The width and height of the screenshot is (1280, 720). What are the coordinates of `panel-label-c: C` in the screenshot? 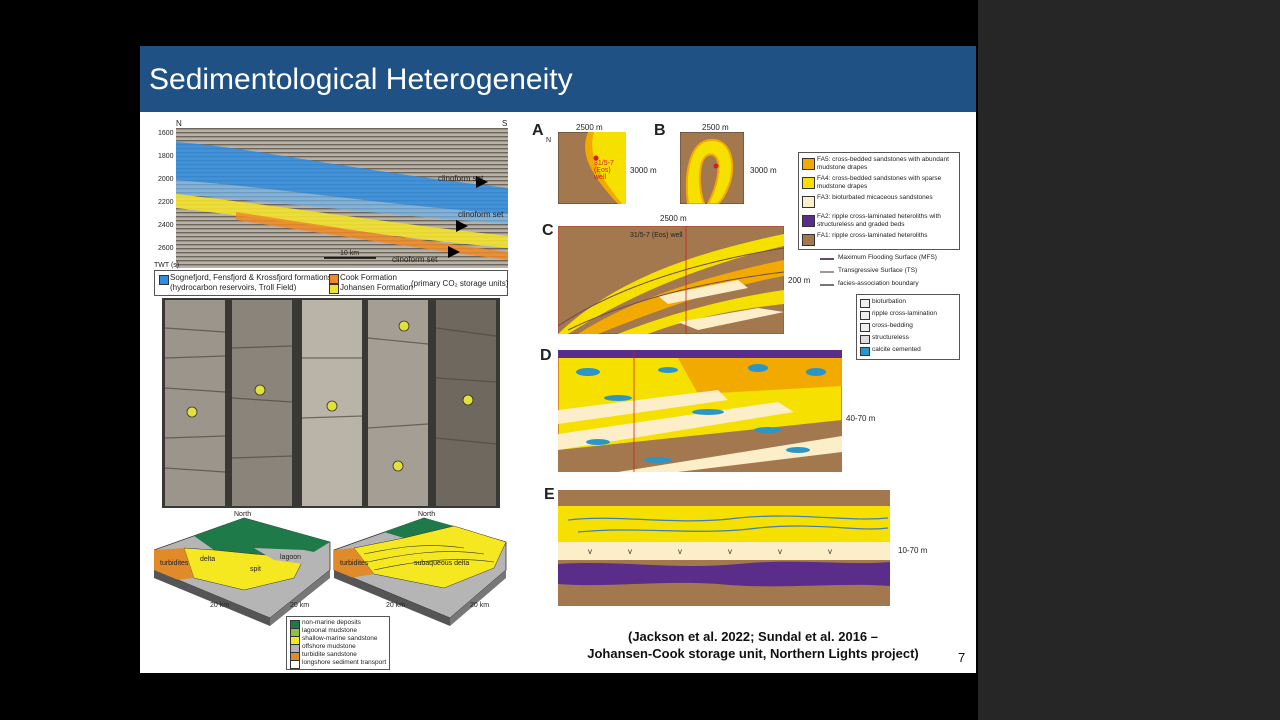 It's located at (548, 230).